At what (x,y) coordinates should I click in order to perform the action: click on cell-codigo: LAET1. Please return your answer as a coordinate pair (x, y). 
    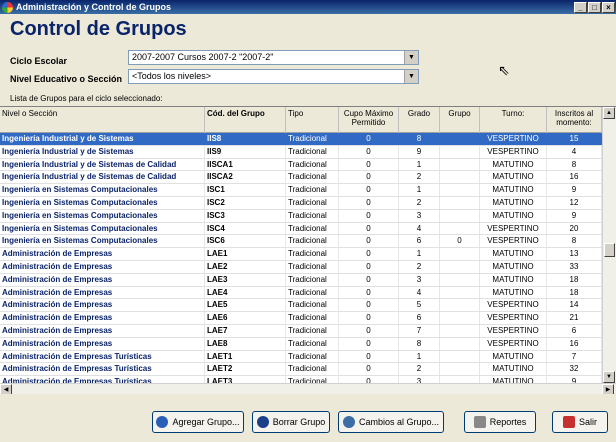
    Looking at the image, I should click on (245, 356).